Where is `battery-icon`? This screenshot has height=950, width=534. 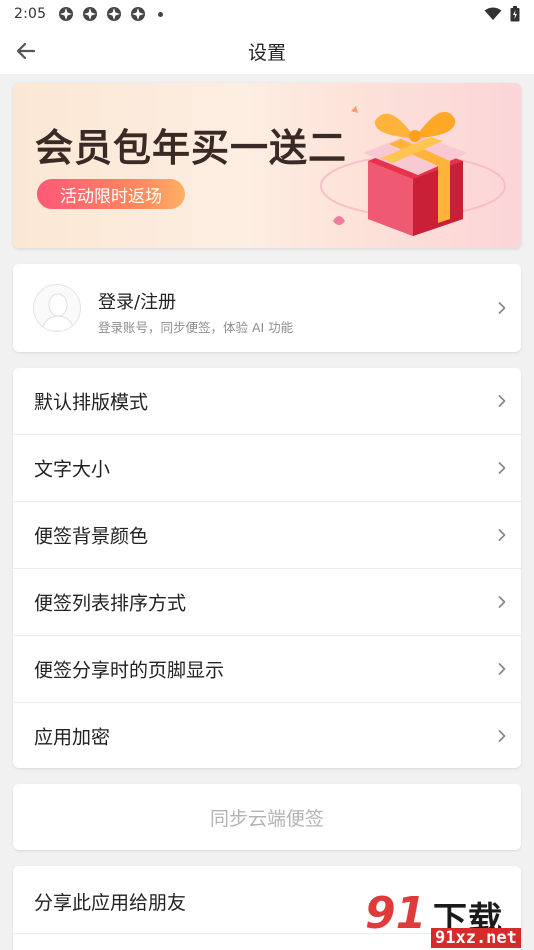
battery-icon is located at coordinates (515, 14).